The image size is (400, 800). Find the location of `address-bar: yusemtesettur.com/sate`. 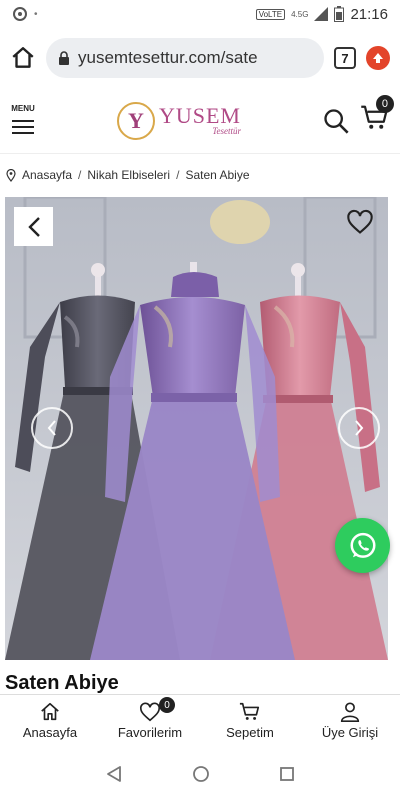

address-bar: yusemtesettur.com/sate is located at coordinates (185, 58).